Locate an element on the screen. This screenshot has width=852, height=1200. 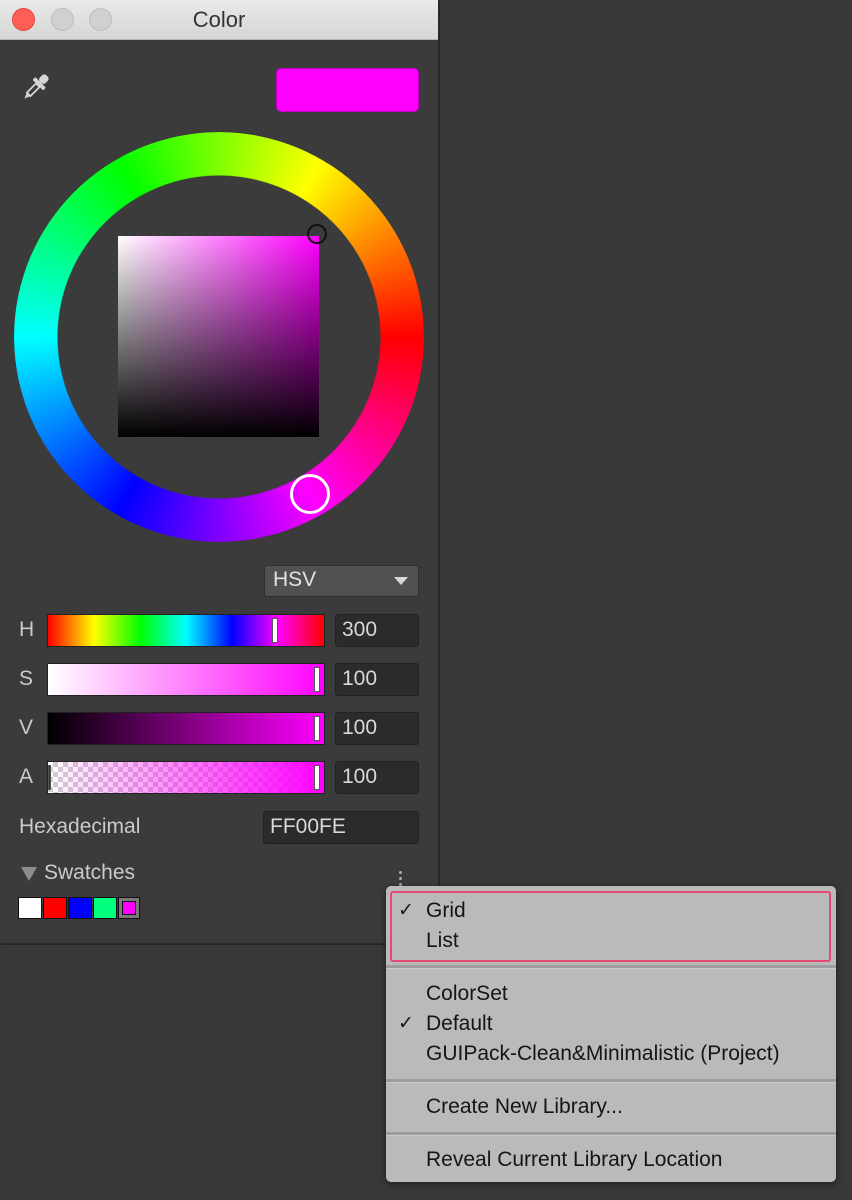
alpha-slider-start-marker is located at coordinates (49, 777).